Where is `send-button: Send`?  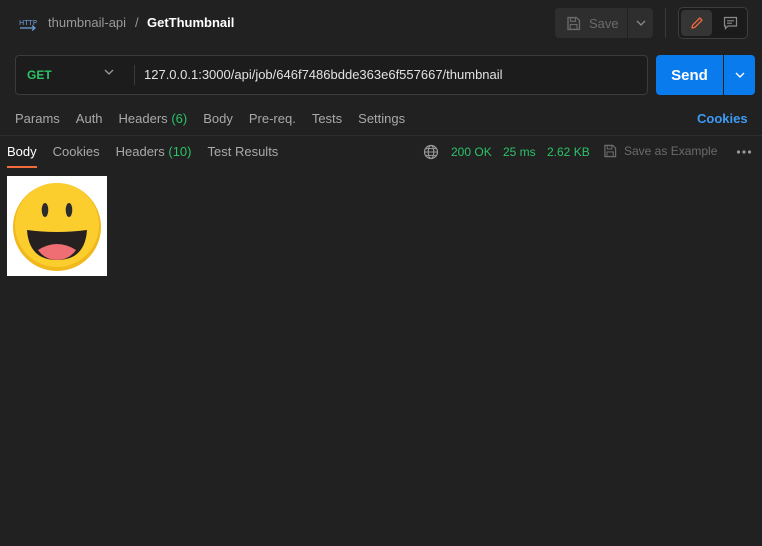
send-button: Send is located at coordinates (689, 75).